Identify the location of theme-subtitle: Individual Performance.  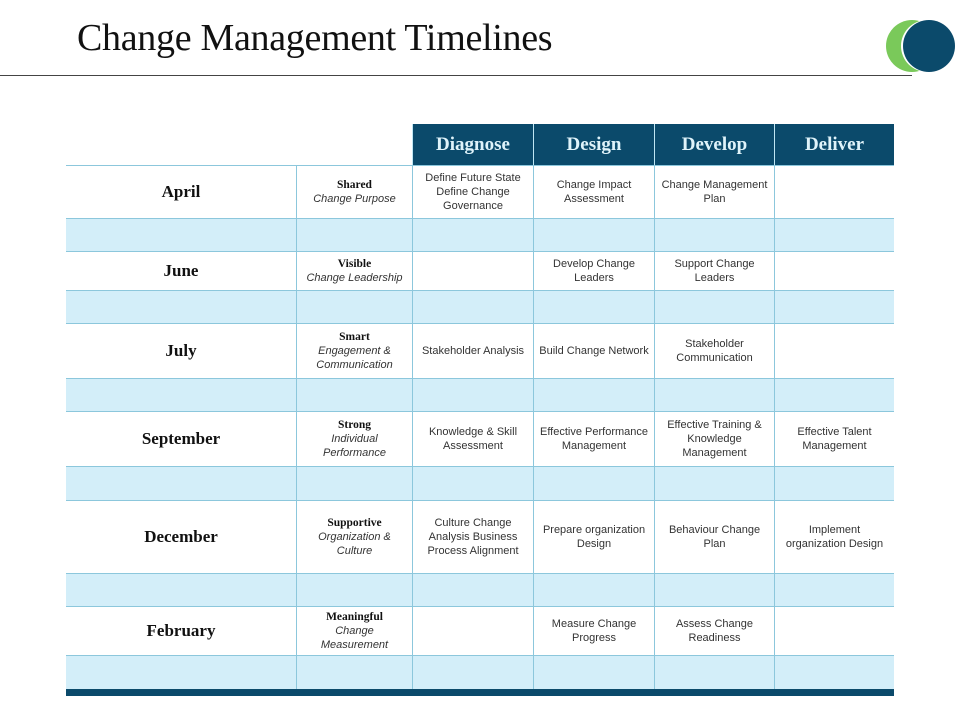
(354, 446).